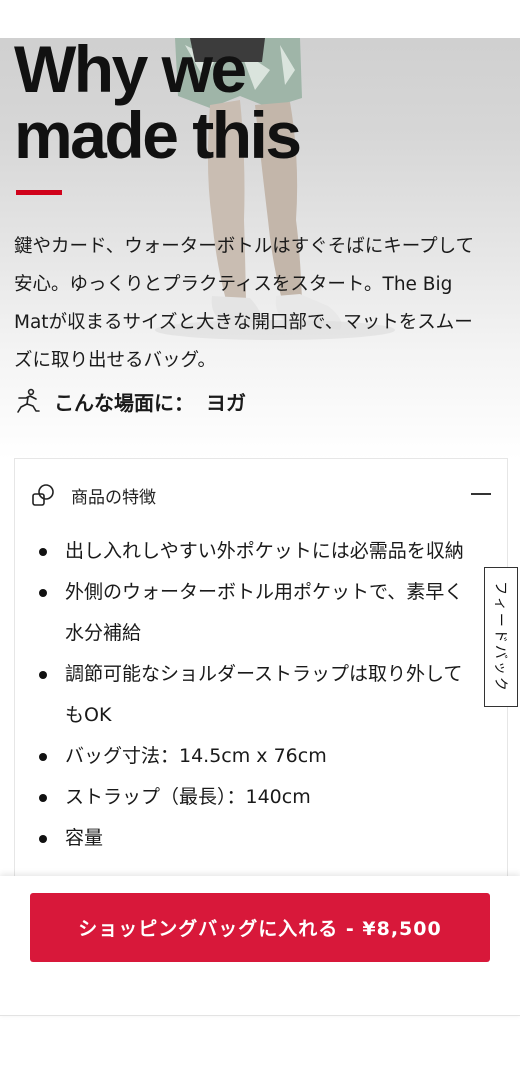 The image size is (520, 1080). Describe the element at coordinates (28, 400) in the screenshot. I see `yoga-pose-icon` at that location.